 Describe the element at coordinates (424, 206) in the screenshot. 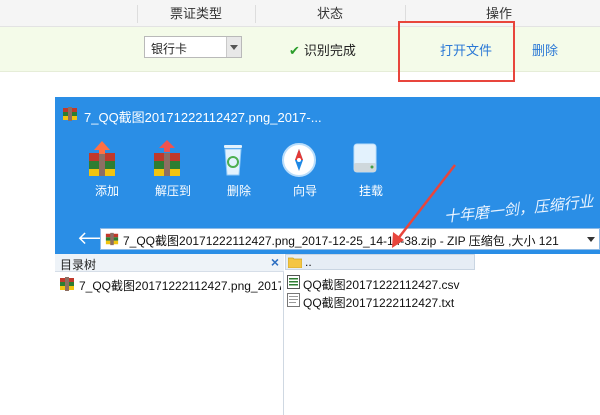

I see `annotation-arrow` at that location.